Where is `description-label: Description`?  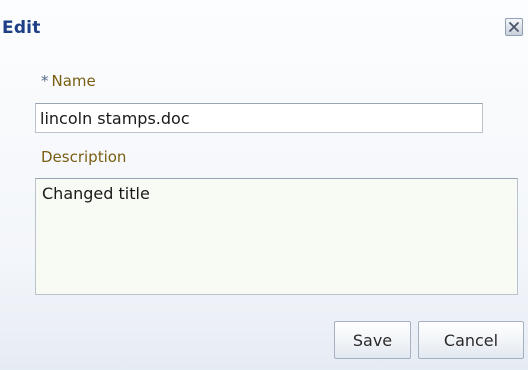
description-label: Description is located at coordinates (84, 157).